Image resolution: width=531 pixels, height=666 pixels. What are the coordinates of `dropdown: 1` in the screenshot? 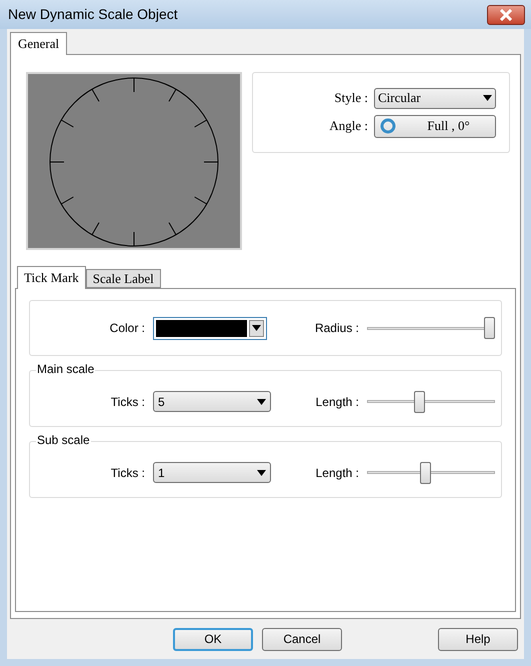 It's located at (212, 472).